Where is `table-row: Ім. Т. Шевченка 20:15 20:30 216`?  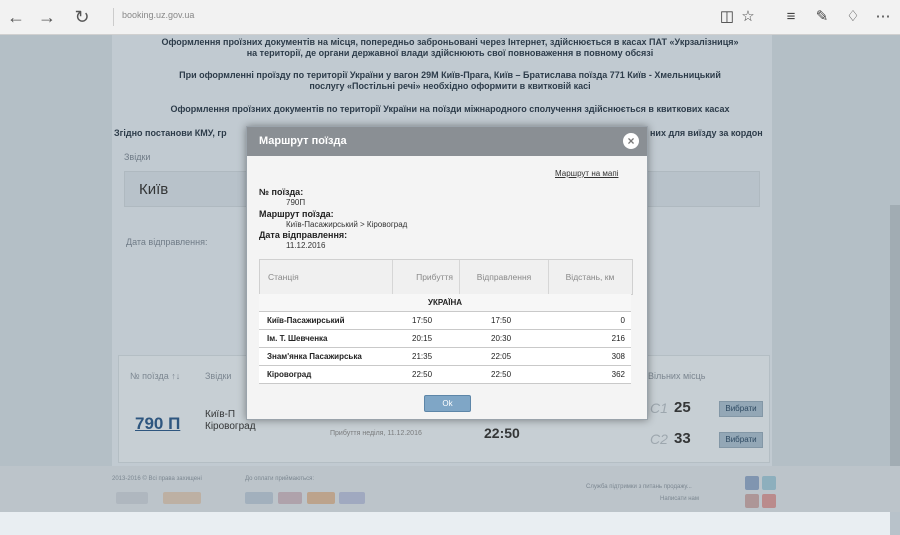 table-row: Ім. Т. Шевченка 20:15 20:30 216 is located at coordinates (445, 339).